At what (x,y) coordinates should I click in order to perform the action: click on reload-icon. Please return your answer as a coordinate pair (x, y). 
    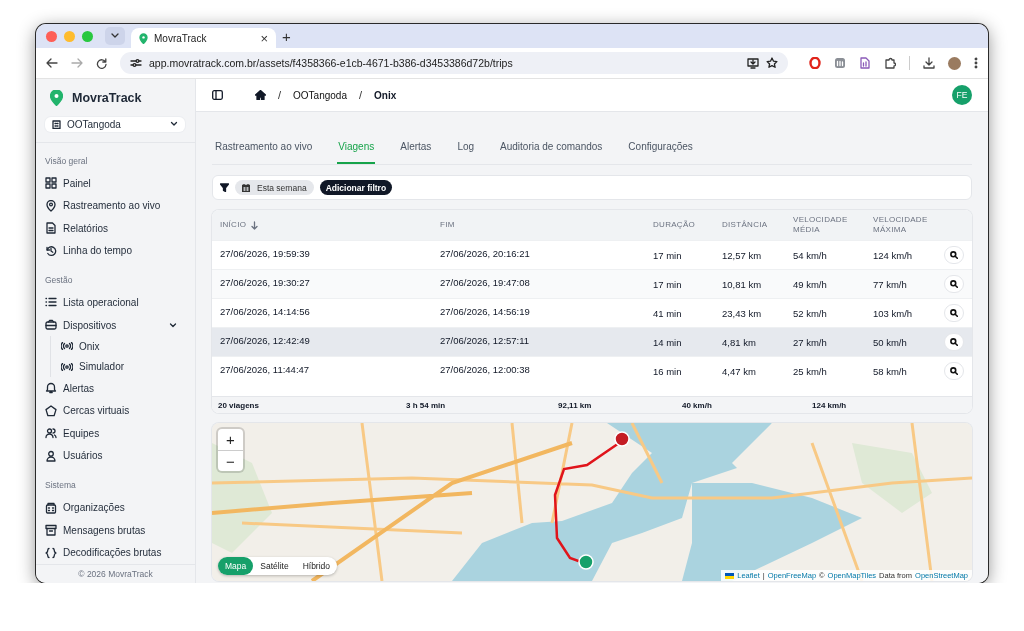
    Looking at the image, I should click on (101, 63).